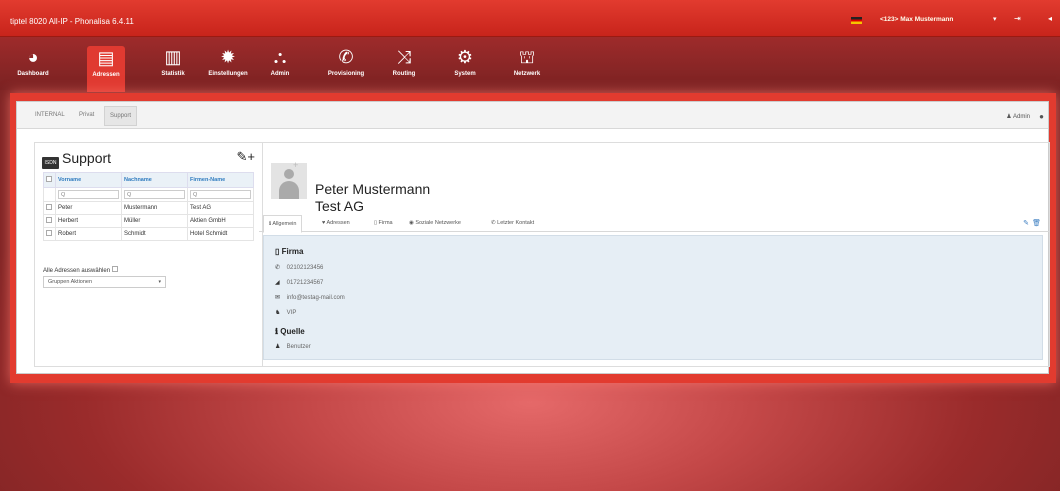 This screenshot has width=1060, height=491. Describe the element at coordinates (49, 179) in the screenshot. I see `select-all-checkbox` at that location.